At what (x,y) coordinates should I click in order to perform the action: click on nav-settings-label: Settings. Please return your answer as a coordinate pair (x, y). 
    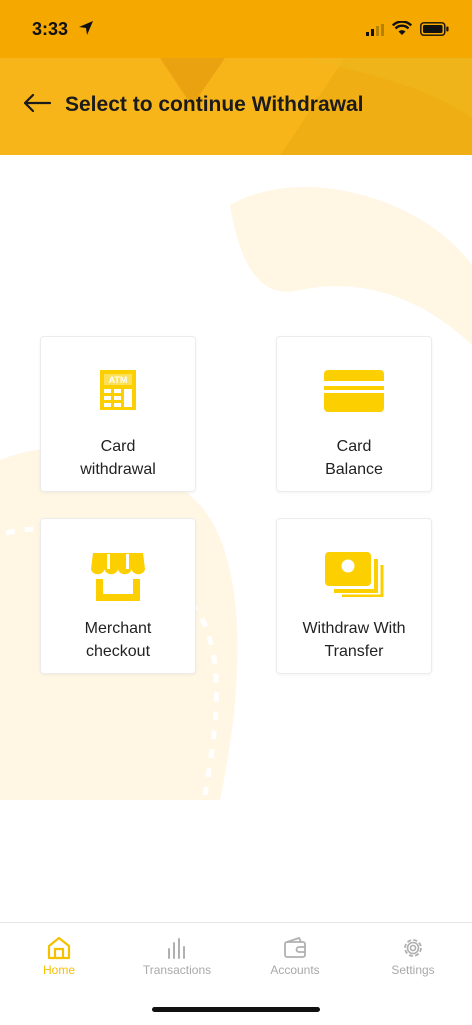
    Looking at the image, I should click on (413, 970).